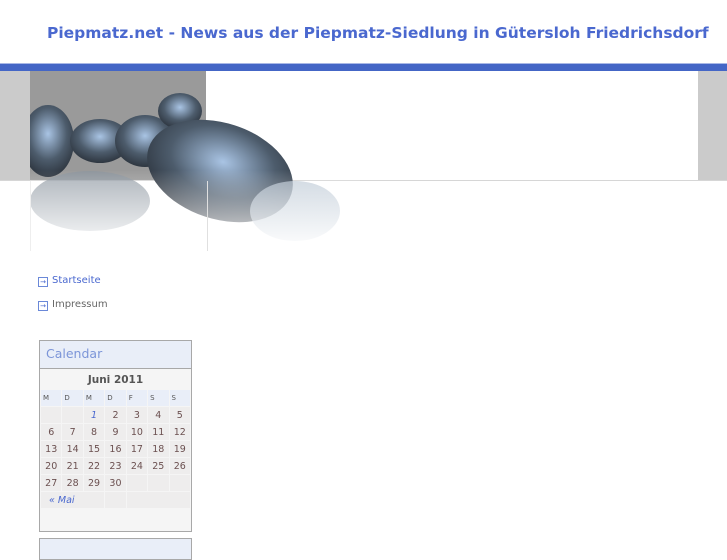 Image resolution: width=727 pixels, height=560 pixels. I want to click on calendar-day: 30, so click(115, 483).